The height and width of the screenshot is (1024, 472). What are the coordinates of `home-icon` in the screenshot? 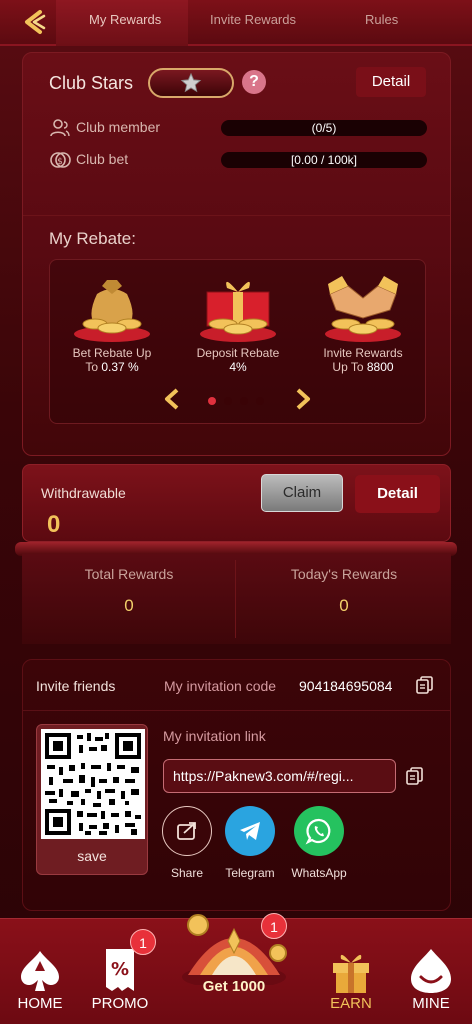 It's located at (40, 967).